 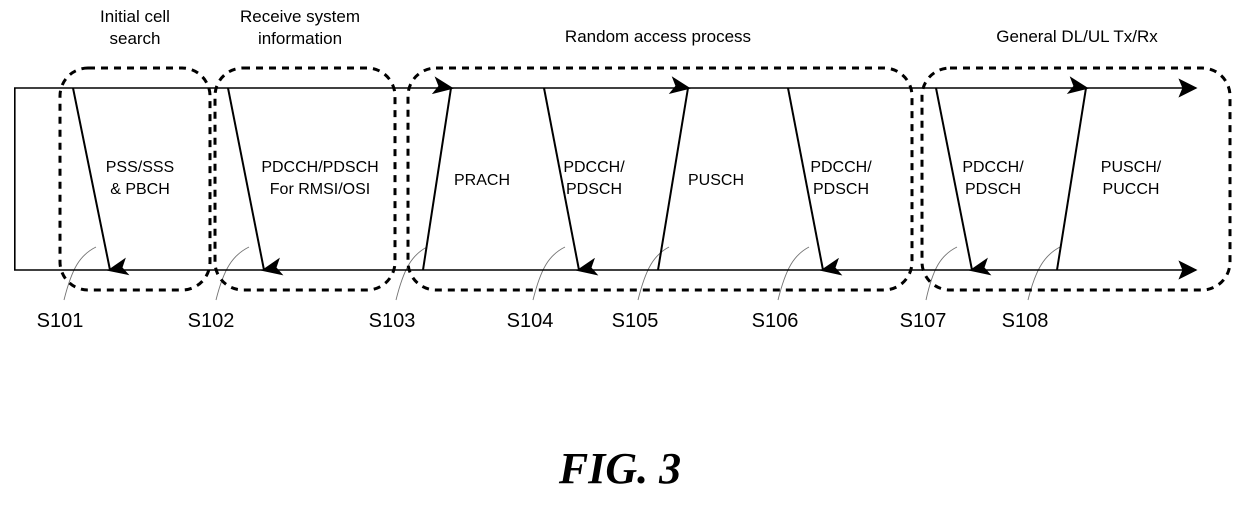 What do you see at coordinates (255, 181) in the screenshot?
I see `arrow-pdcch-pdsch-rmsi-osi` at bounding box center [255, 181].